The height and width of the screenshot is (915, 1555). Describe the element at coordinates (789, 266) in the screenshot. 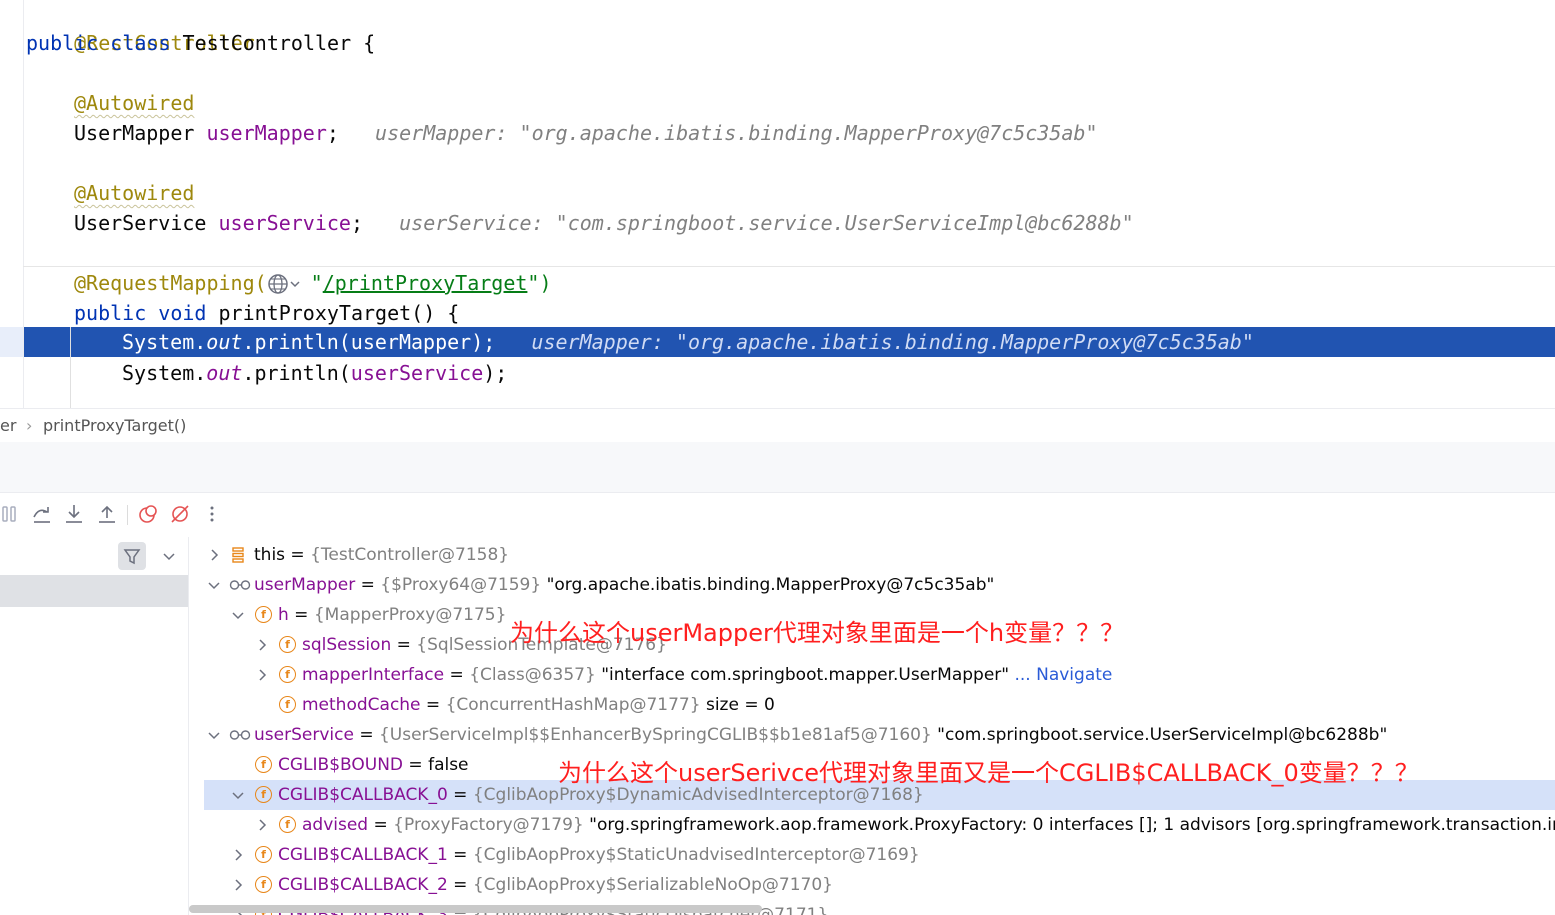

I see `method-separator` at that location.